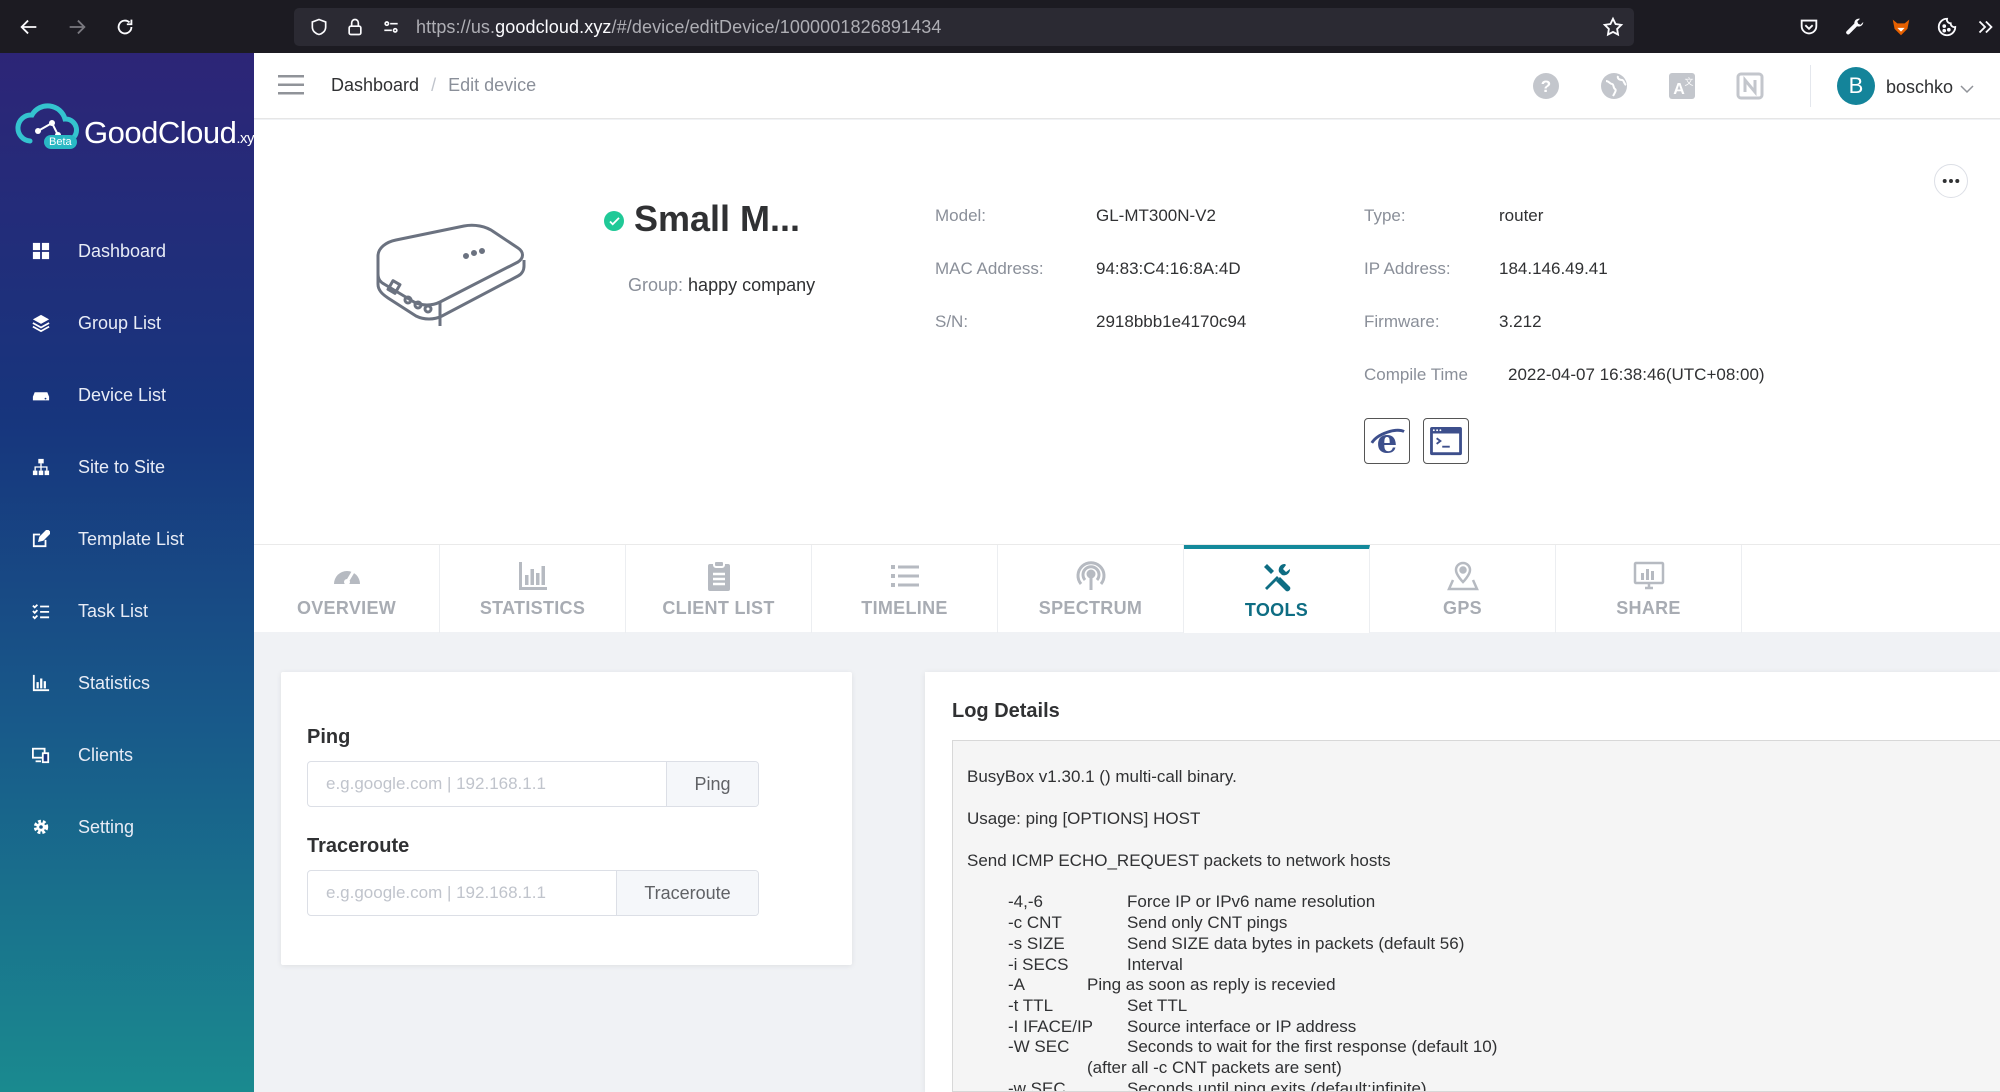 The image size is (2000, 1092). What do you see at coordinates (492, 85) in the screenshot?
I see `breadcrumb-current: Edit device` at bounding box center [492, 85].